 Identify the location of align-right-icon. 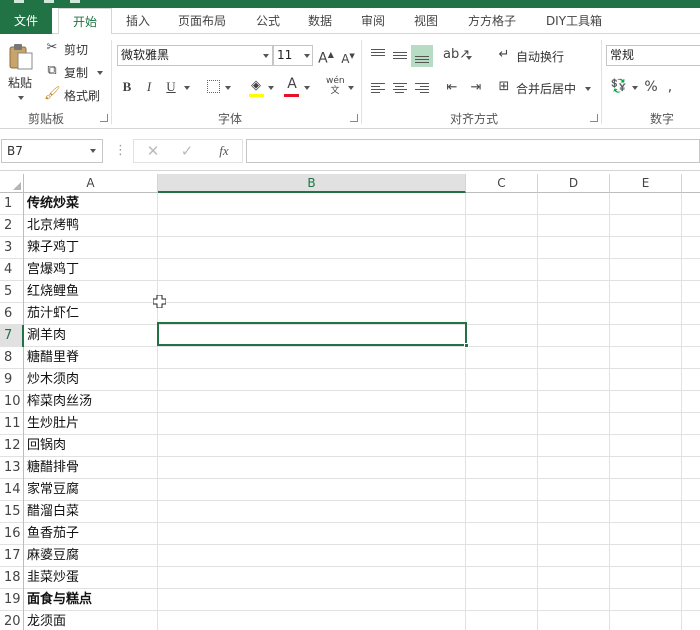
(422, 89).